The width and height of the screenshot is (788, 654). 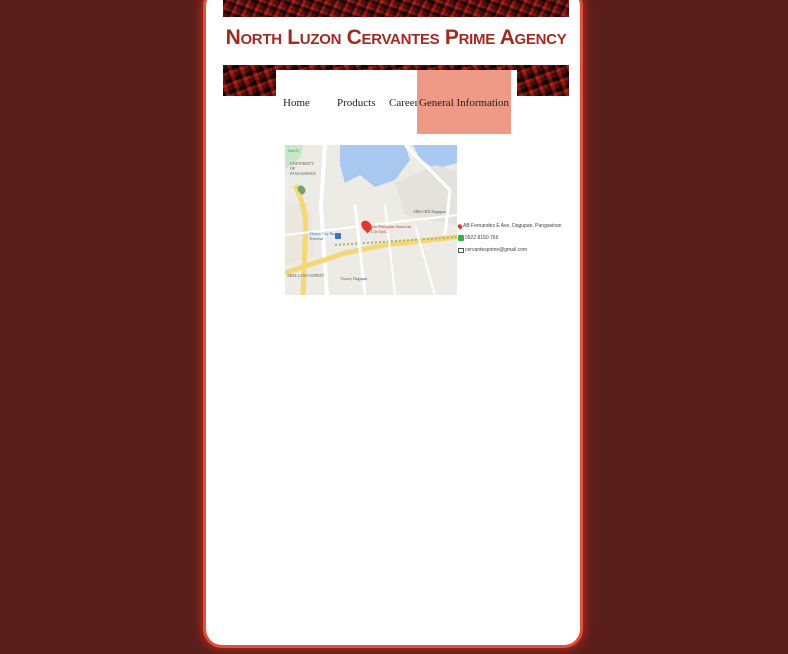 I want to click on header-banner-top, so click(x=396, y=8).